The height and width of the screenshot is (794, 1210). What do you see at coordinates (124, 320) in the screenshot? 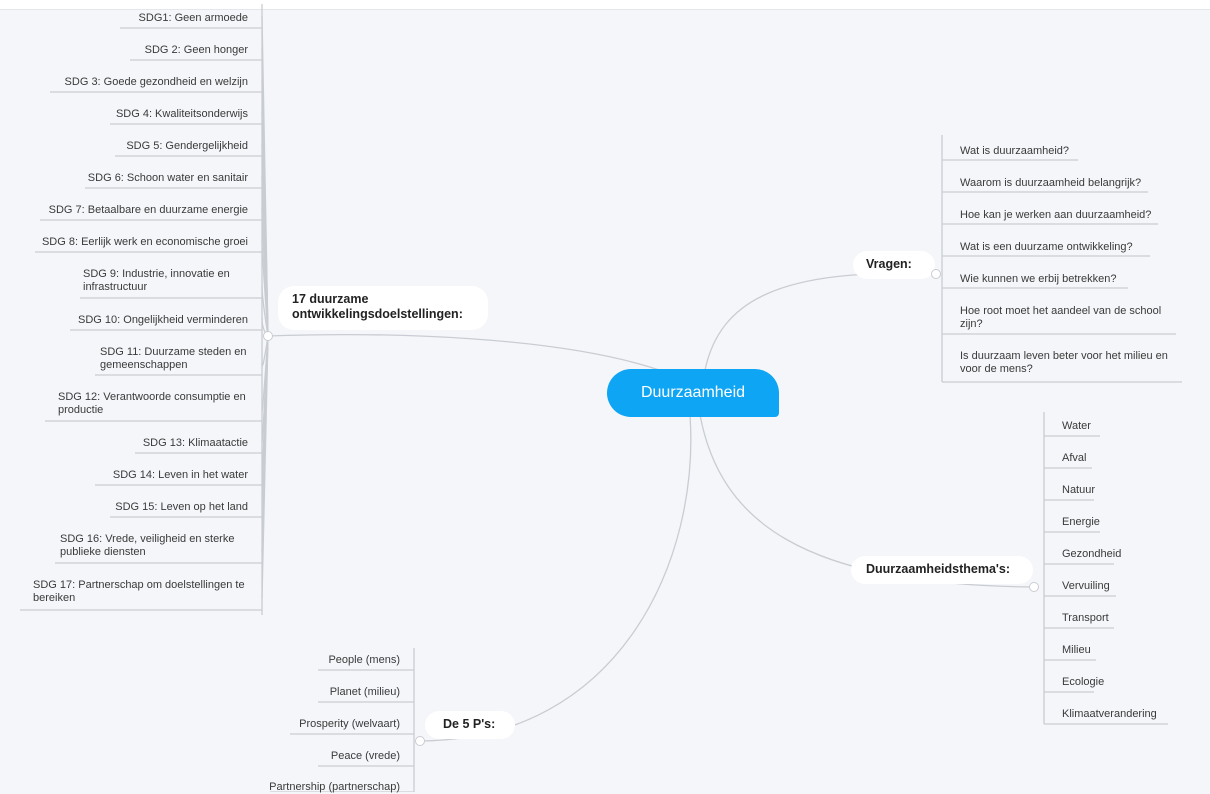
I see `sdg-item: SDG 10: Ongelijkheid verminderen` at bounding box center [124, 320].